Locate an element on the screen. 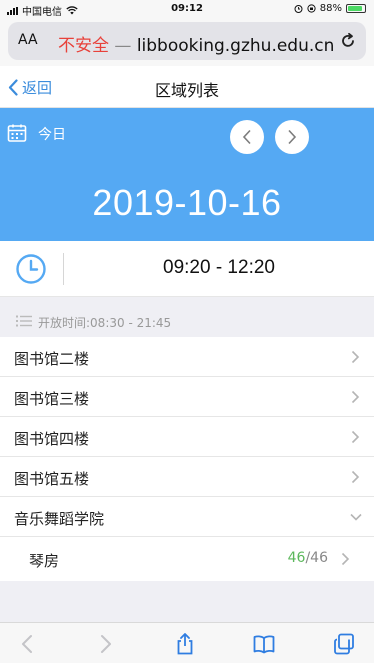 The image size is (374, 663). browser-forward-icon is located at coordinates (105, 644).